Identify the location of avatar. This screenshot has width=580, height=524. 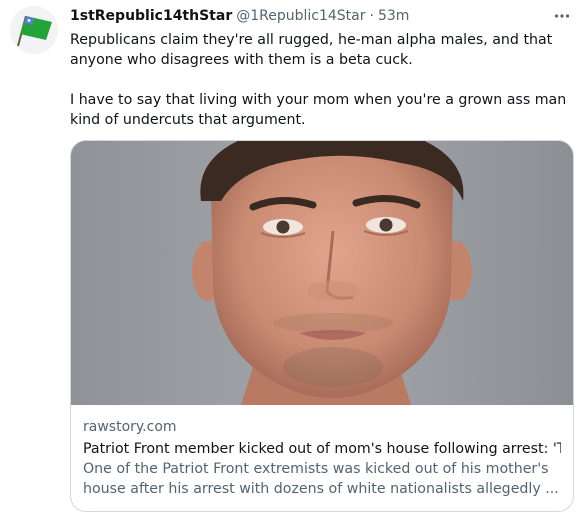
(34, 30).